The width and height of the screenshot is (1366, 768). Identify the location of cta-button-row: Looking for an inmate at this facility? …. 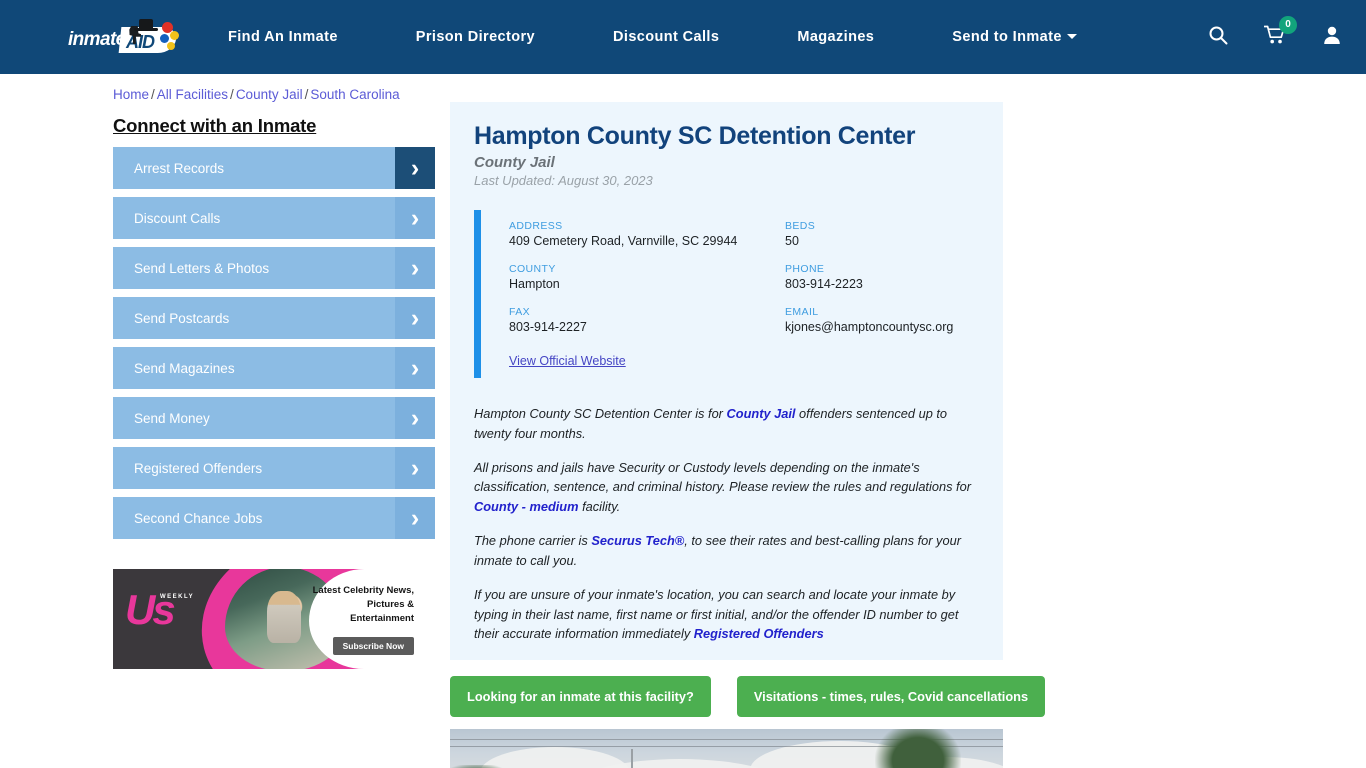
(748, 694).